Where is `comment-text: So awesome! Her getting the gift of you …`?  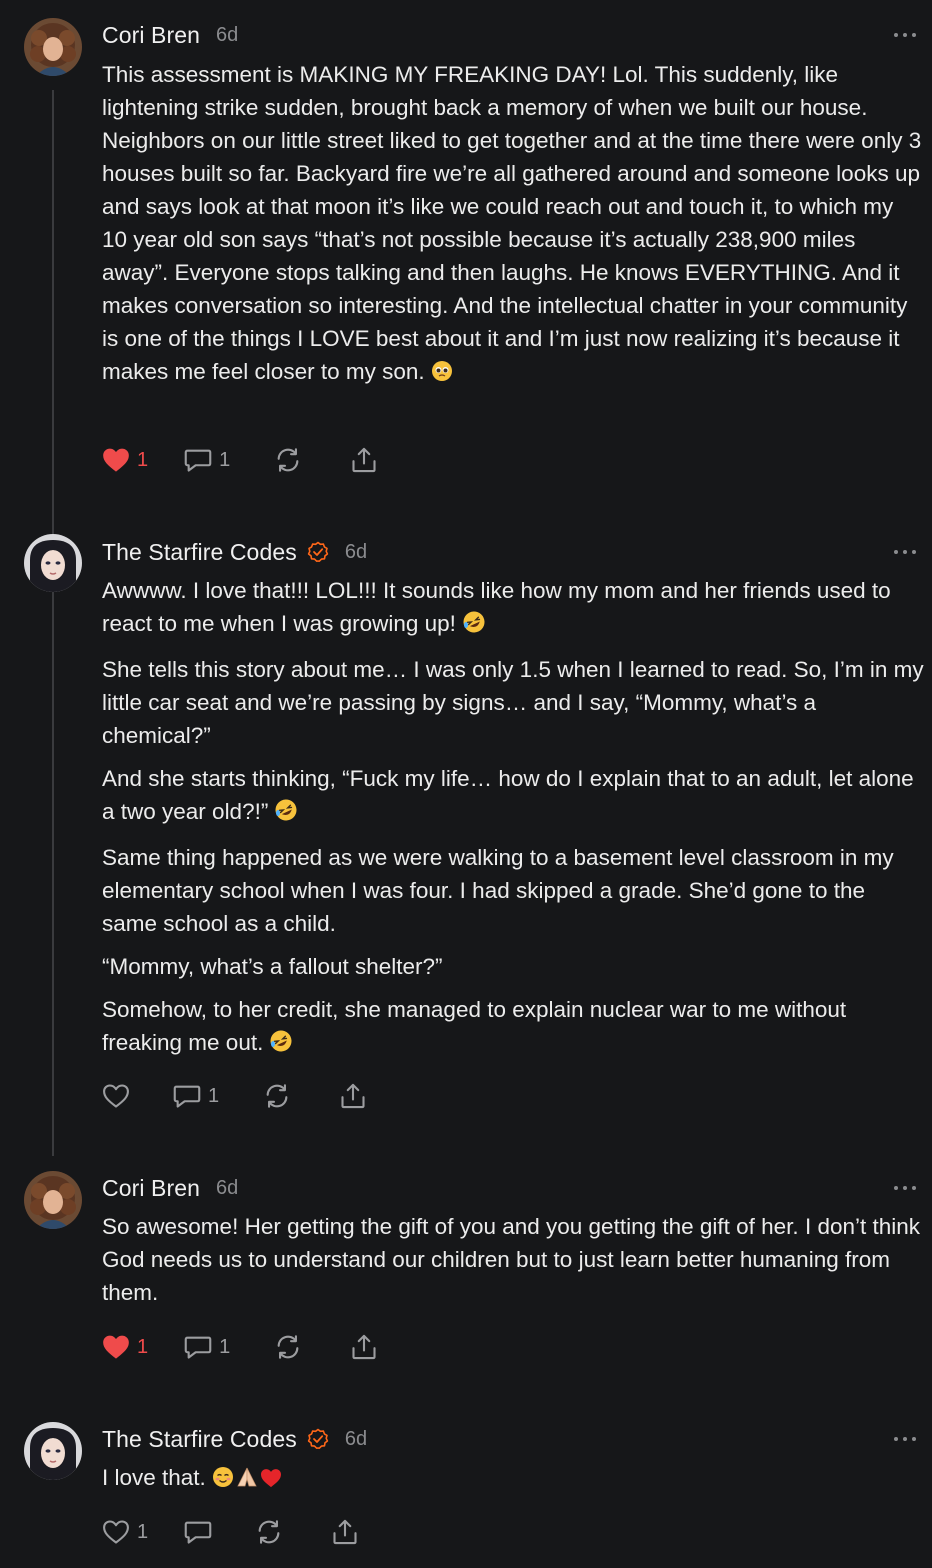 comment-text: So awesome! Her getting the gift of you … is located at coordinates (511, 1259).